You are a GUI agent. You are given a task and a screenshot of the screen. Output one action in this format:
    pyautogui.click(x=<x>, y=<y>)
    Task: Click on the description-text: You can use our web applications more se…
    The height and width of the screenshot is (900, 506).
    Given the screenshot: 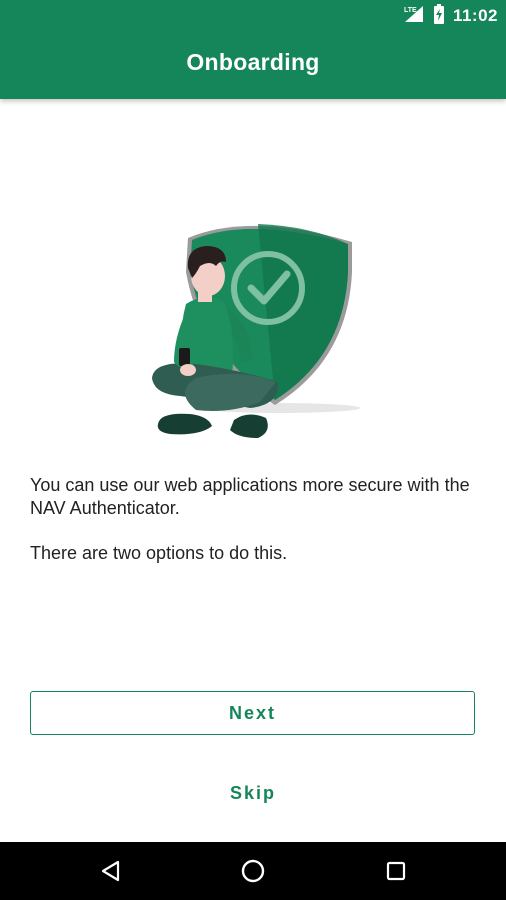 What is the action you would take?
    pyautogui.click(x=250, y=496)
    